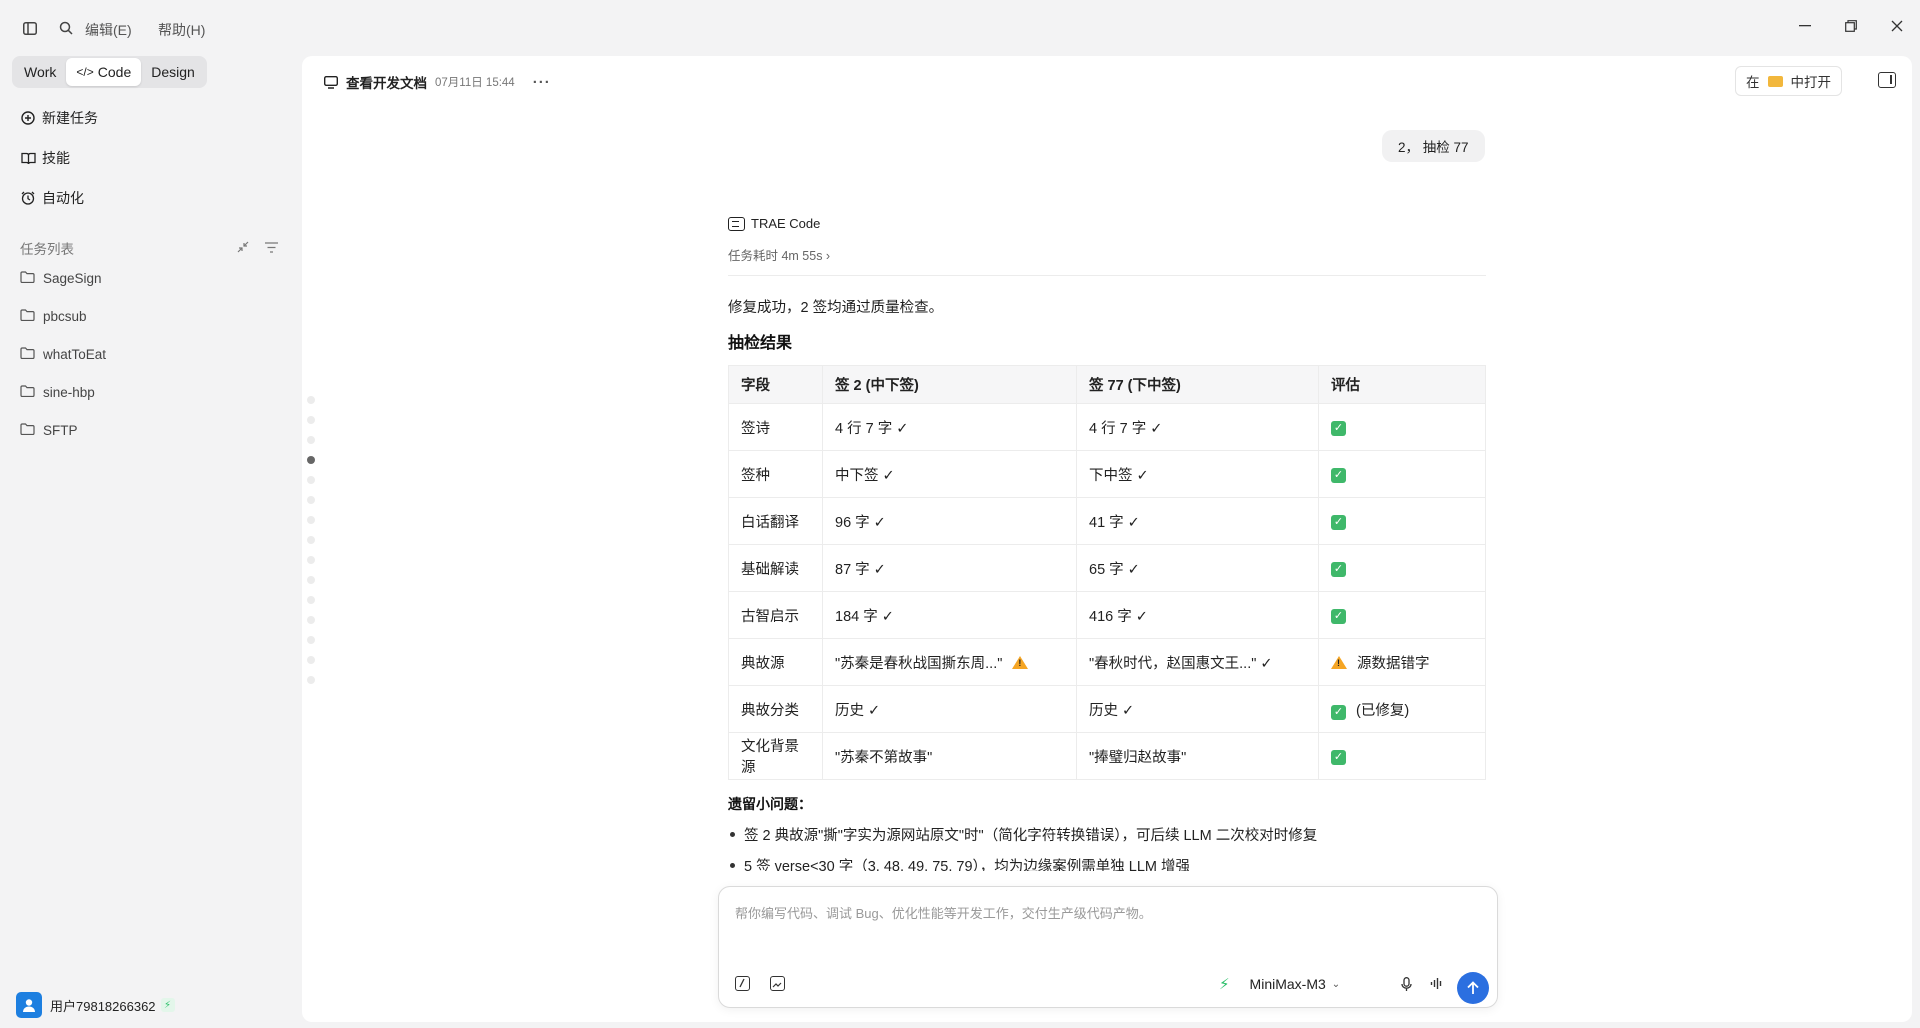 The image size is (1920, 1028). What do you see at coordinates (61, 278) in the screenshot?
I see `folder-item: SageSign` at bounding box center [61, 278].